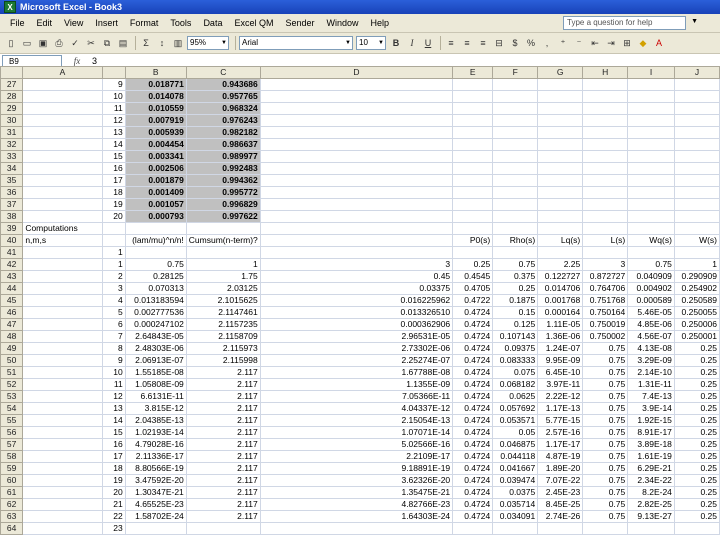 This screenshot has width=720, height=540. I want to click on sheet-cell: 11, so click(113, 384).